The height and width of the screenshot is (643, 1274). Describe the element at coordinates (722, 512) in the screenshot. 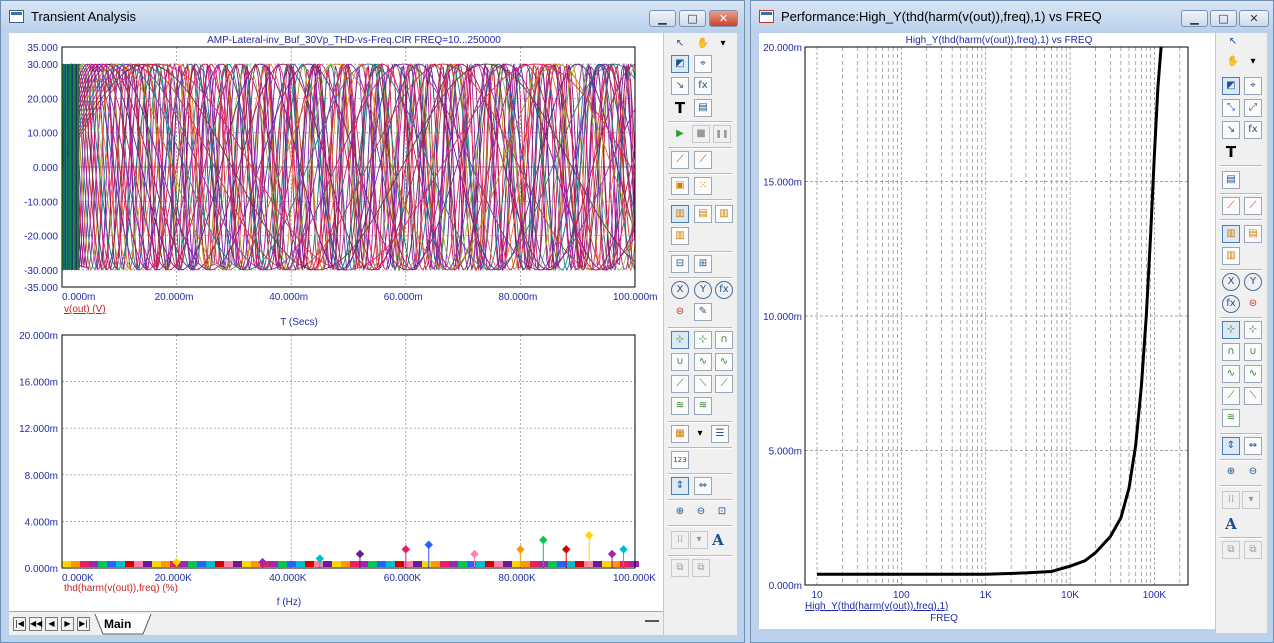

I see `zoom-100-icon: ⊡` at that location.